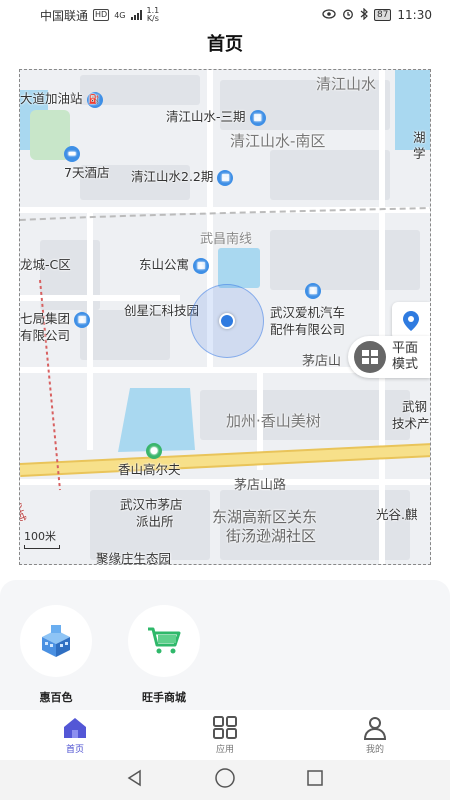 Image resolution: width=450 pixels, height=800 pixels. I want to click on user-icon, so click(375, 728).